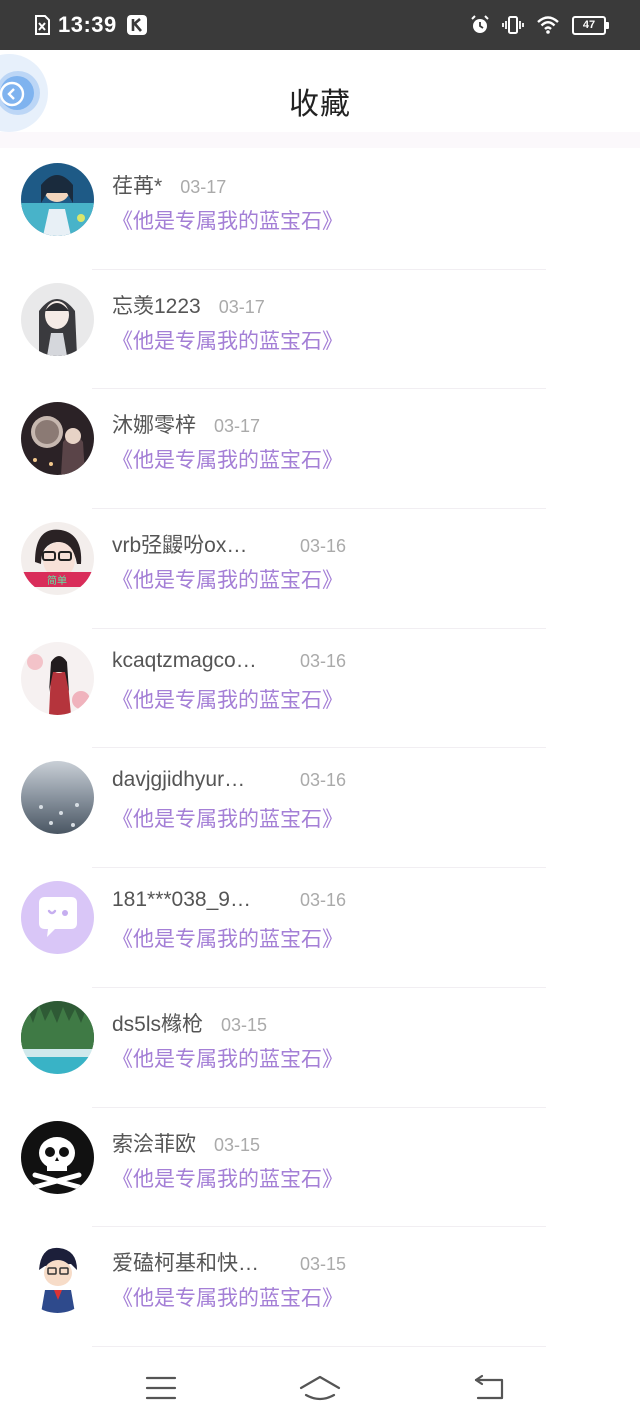 This screenshot has width=640, height=1427. Describe the element at coordinates (319, 1346) in the screenshot. I see `divider` at that location.